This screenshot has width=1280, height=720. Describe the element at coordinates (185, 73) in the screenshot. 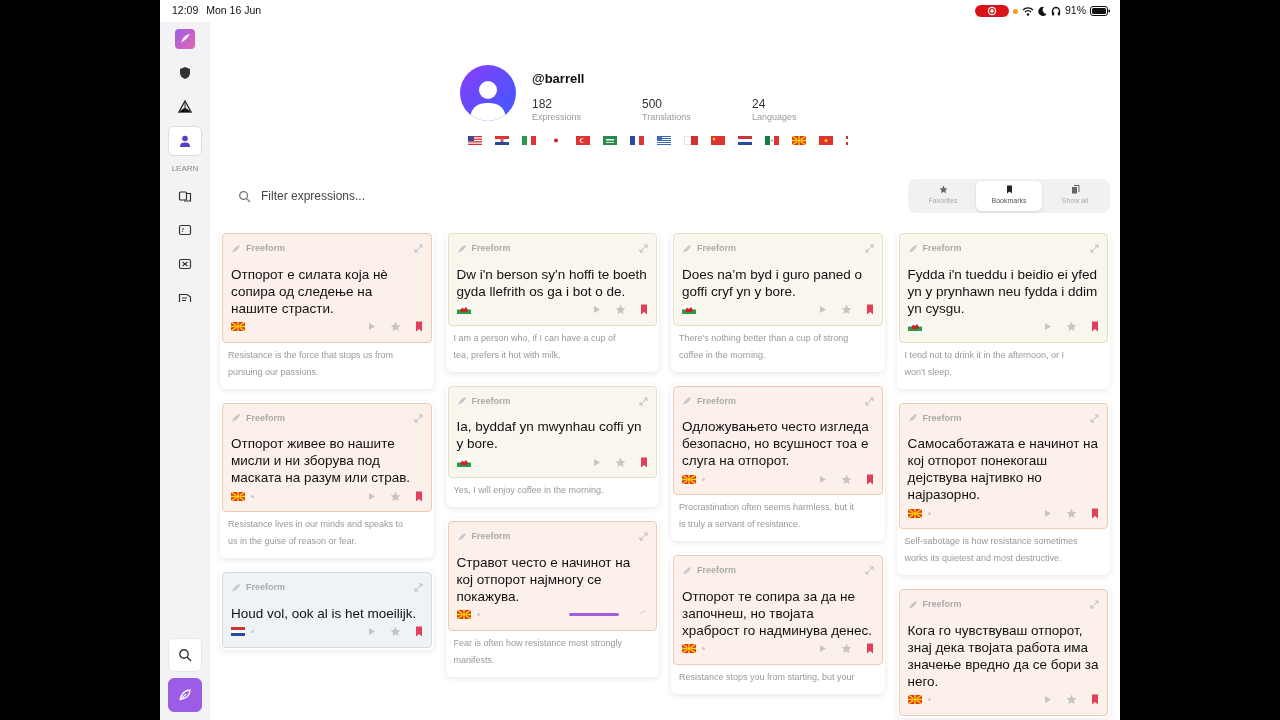

I see `shield-icon` at that location.